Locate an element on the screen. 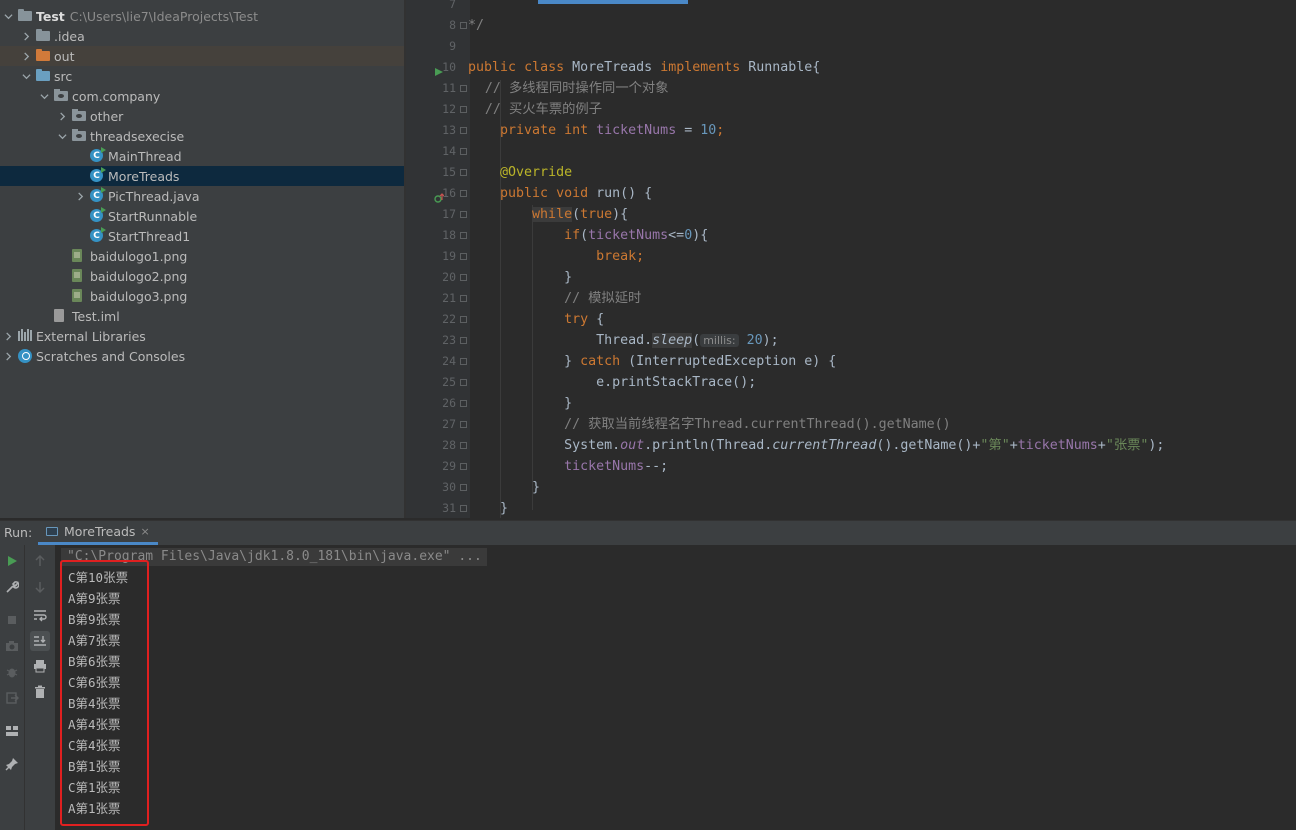 This screenshot has height=830, width=1296. run-label: Run: is located at coordinates (18, 532).